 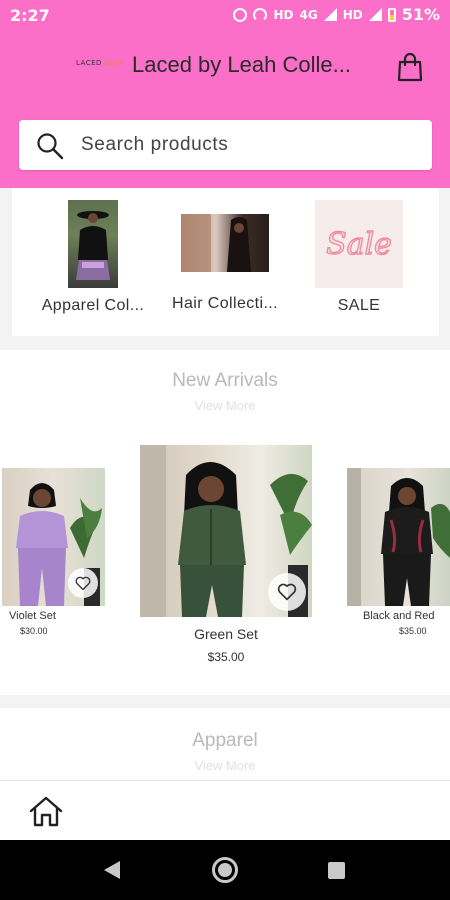 What do you see at coordinates (226, 634) in the screenshot?
I see `product-name: Green Set` at bounding box center [226, 634].